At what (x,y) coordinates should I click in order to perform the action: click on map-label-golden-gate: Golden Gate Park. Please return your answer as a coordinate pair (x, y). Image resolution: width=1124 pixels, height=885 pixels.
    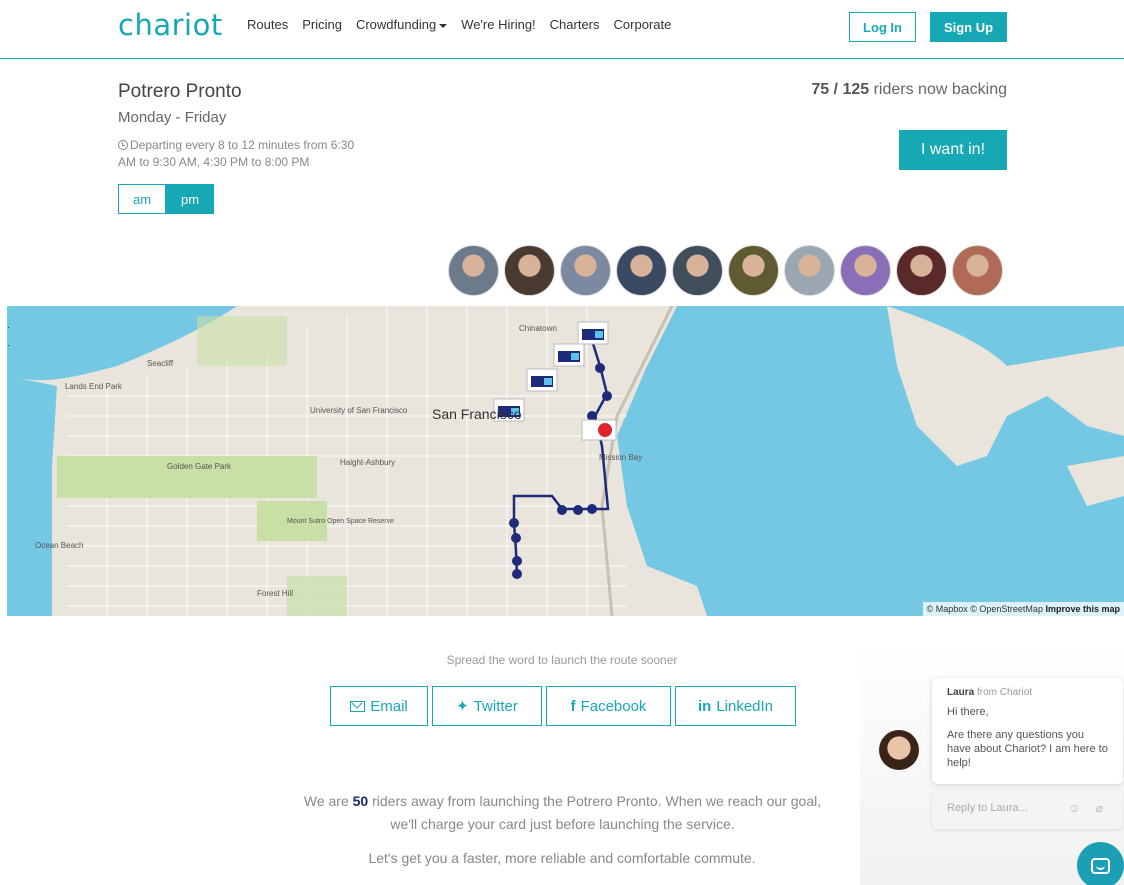
    Looking at the image, I should click on (199, 466).